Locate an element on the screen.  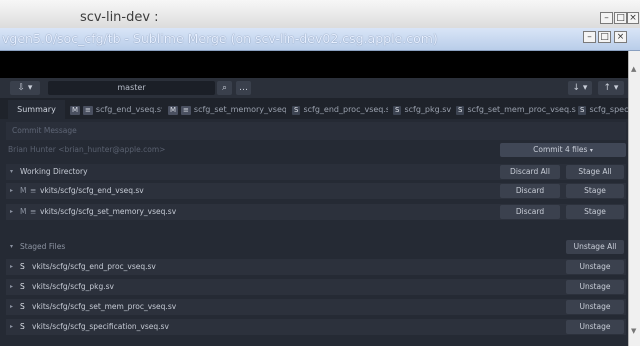
inner-maximize-icon: □ is located at coordinates (604, 37).